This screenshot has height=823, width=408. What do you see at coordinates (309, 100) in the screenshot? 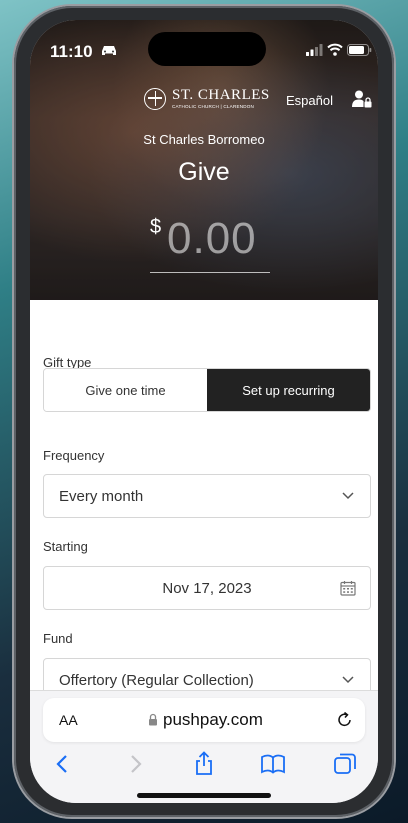
I see `language-toggle: Español` at bounding box center [309, 100].